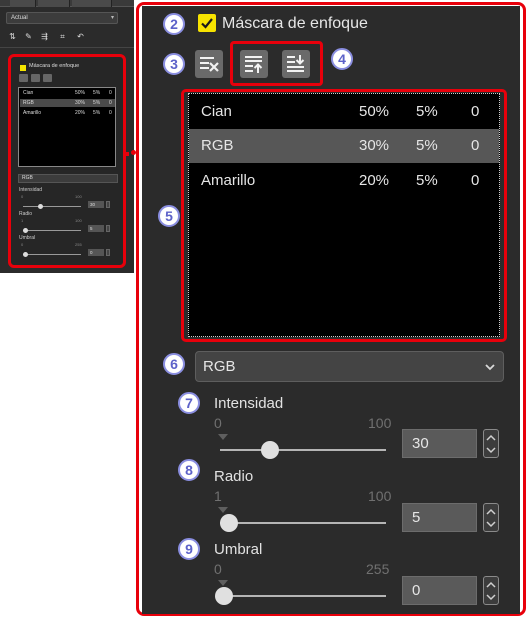 Image resolution: width=528 pixels, height=619 pixels. What do you see at coordinates (35, 78) in the screenshot?
I see `thumbnail-move-up-button` at bounding box center [35, 78].